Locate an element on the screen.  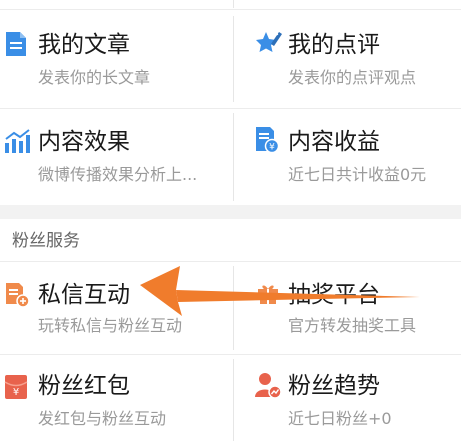
lottery-item: 抽奖平台 官方转发抽奖工具 is located at coordinates (347, 308).